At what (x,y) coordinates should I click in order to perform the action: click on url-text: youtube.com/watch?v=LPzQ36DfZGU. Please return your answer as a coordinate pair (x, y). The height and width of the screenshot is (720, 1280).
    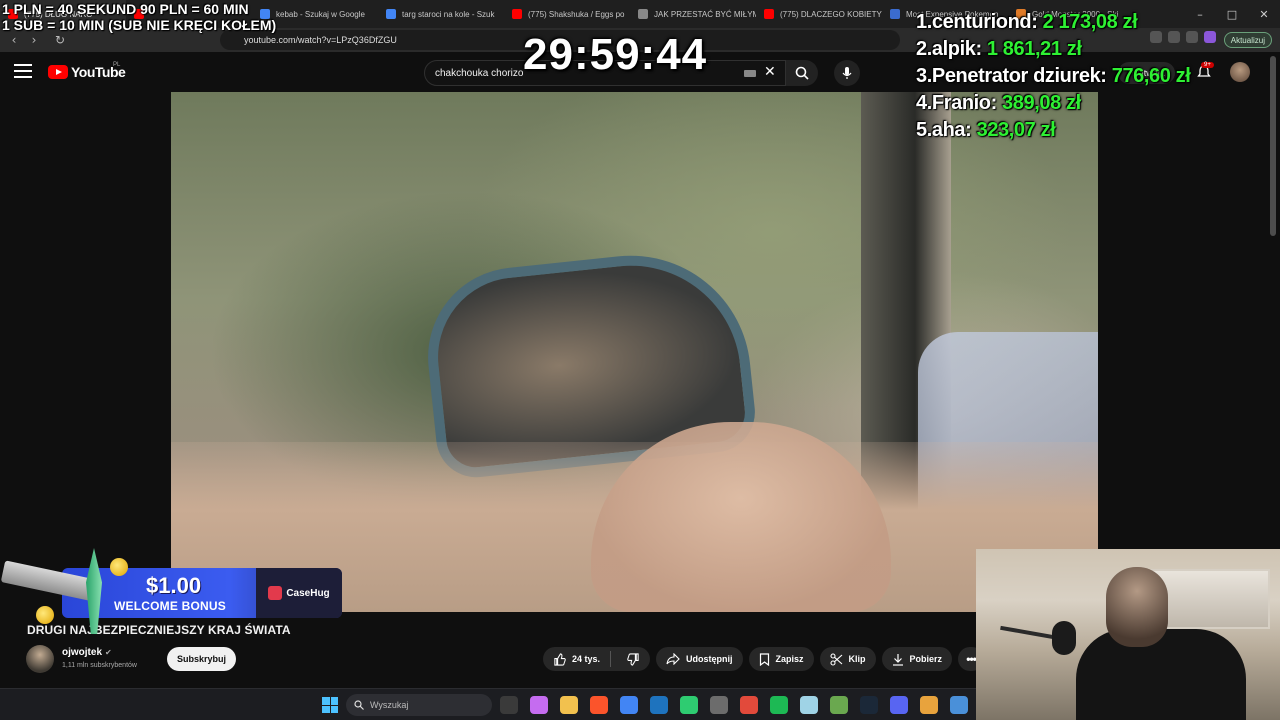
    Looking at the image, I should click on (320, 40).